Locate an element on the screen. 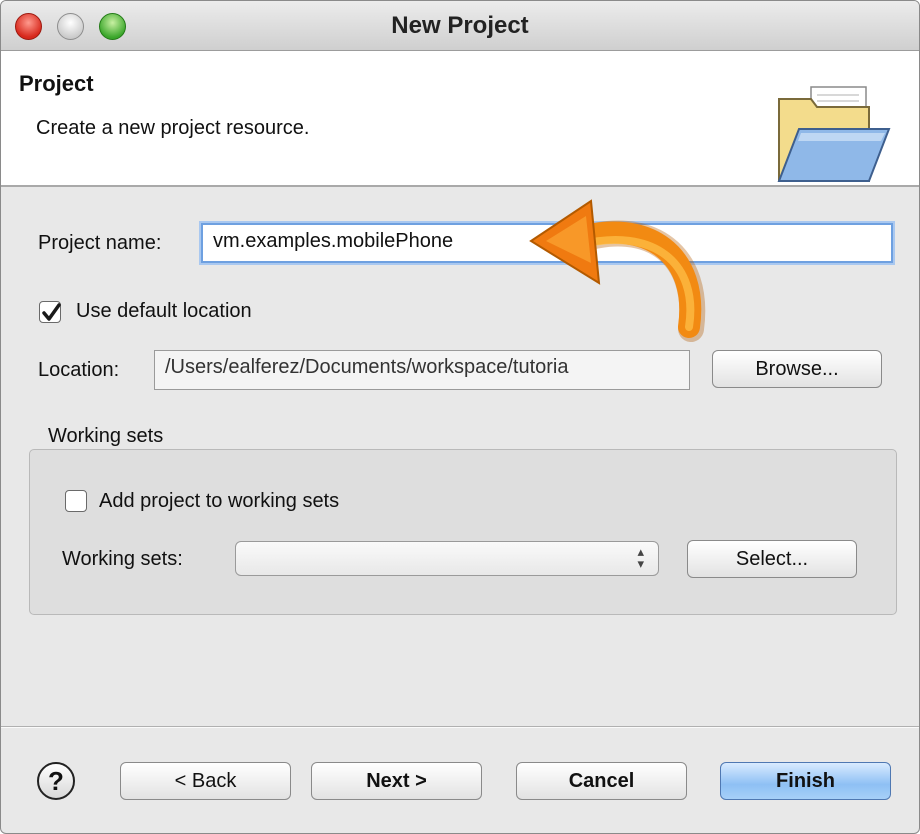 This screenshot has width=920, height=834. finish-button: Finish is located at coordinates (805, 781).